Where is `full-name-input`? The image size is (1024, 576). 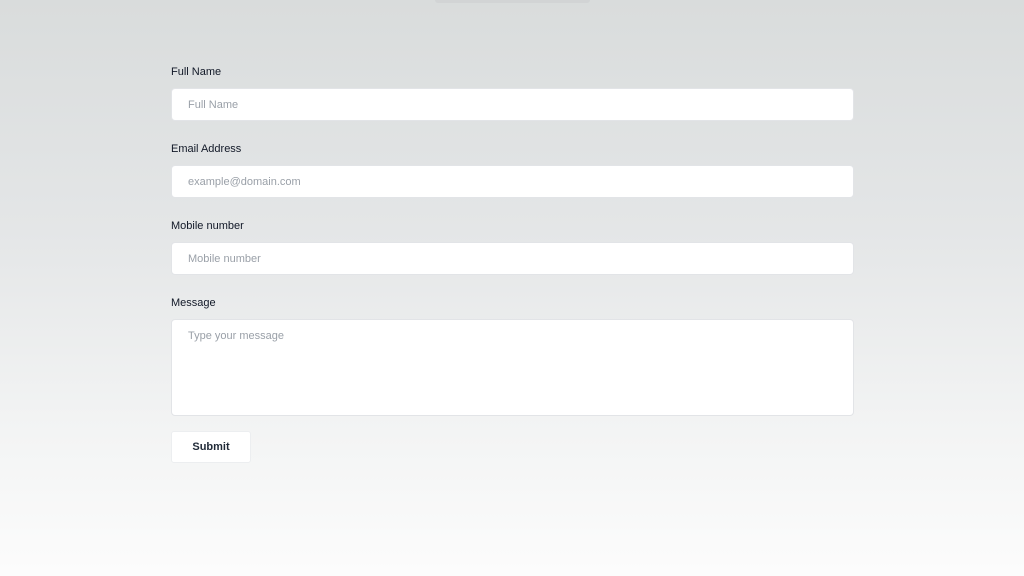 full-name-input is located at coordinates (512, 104).